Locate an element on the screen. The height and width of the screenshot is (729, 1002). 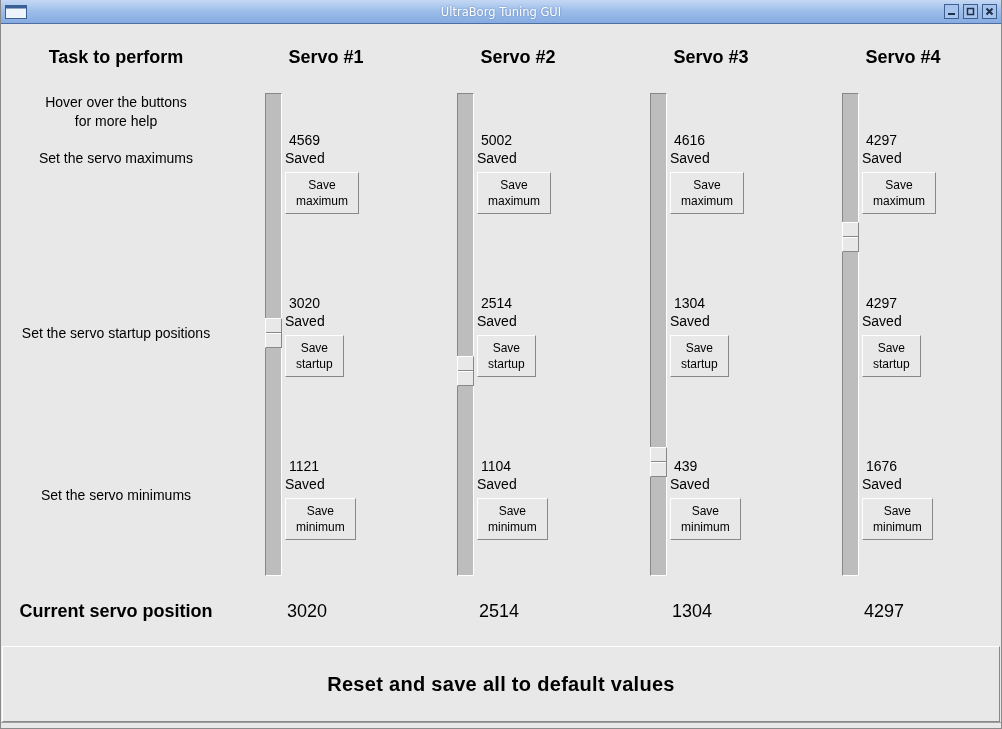
setting-value: 5002 is located at coordinates (496, 140).